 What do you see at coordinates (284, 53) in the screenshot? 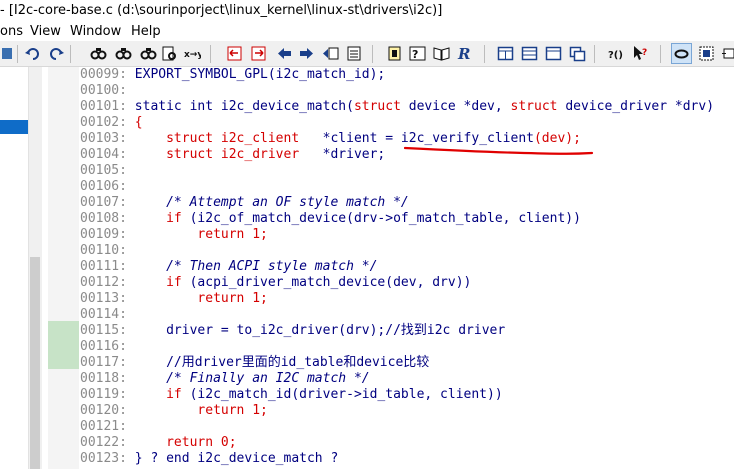
I see `back-arrow-icon` at bounding box center [284, 53].